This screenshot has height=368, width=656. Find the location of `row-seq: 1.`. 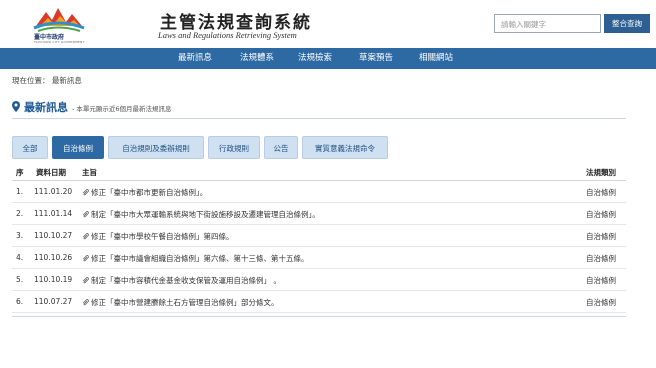

row-seq: 1. is located at coordinates (20, 191).